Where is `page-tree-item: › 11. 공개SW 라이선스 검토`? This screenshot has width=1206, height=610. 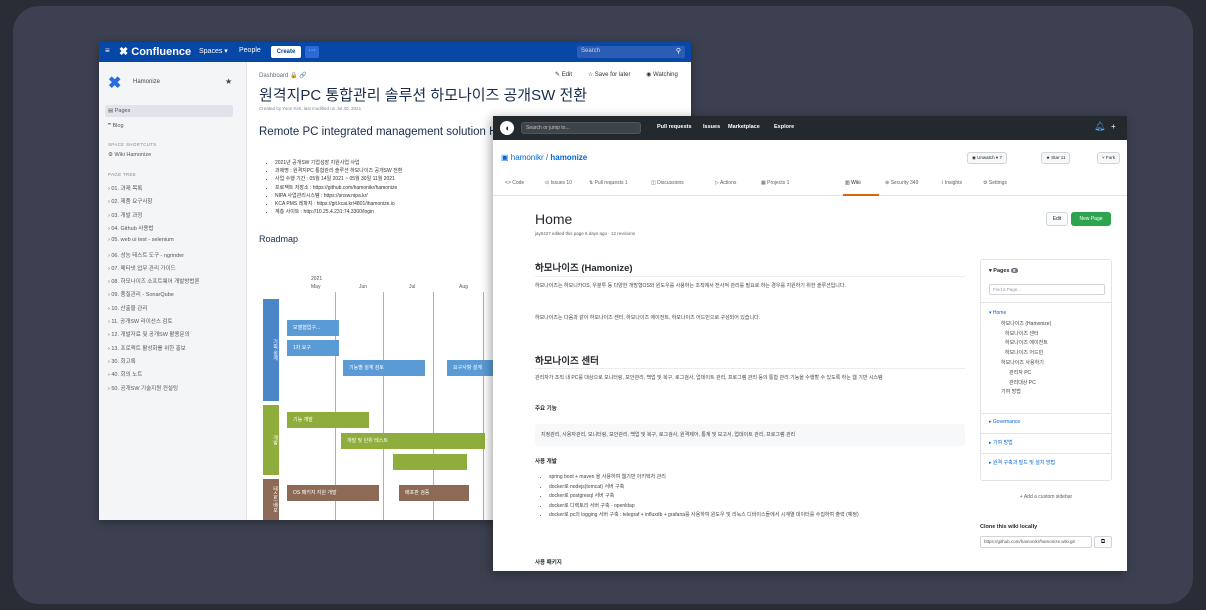
page-tree-item: › 11. 공개SW 라이선스 검토 is located at coordinates (140, 321).